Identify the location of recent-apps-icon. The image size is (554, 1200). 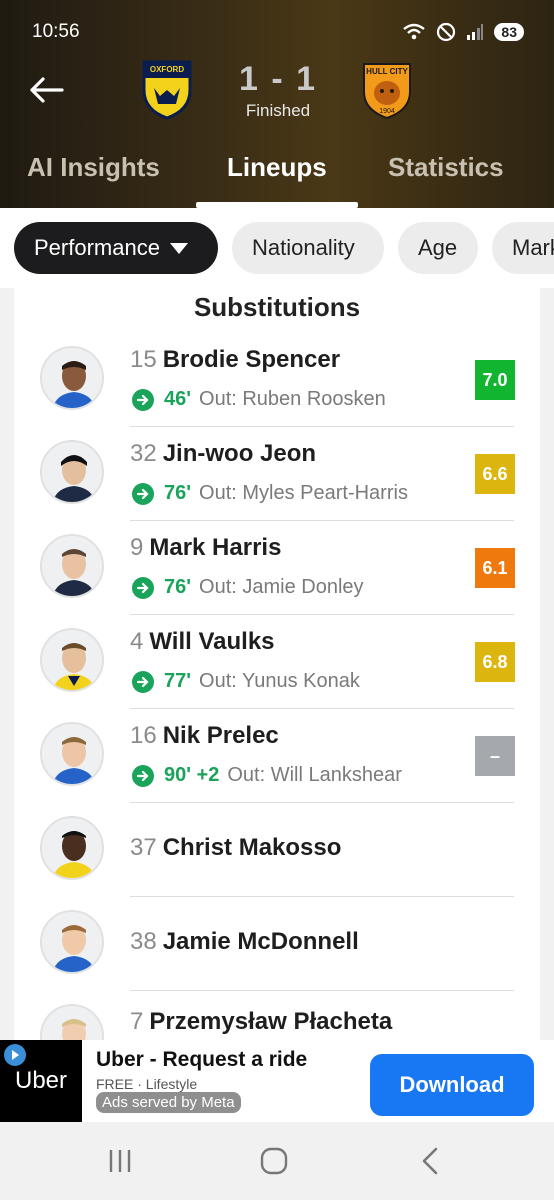
(120, 1161).